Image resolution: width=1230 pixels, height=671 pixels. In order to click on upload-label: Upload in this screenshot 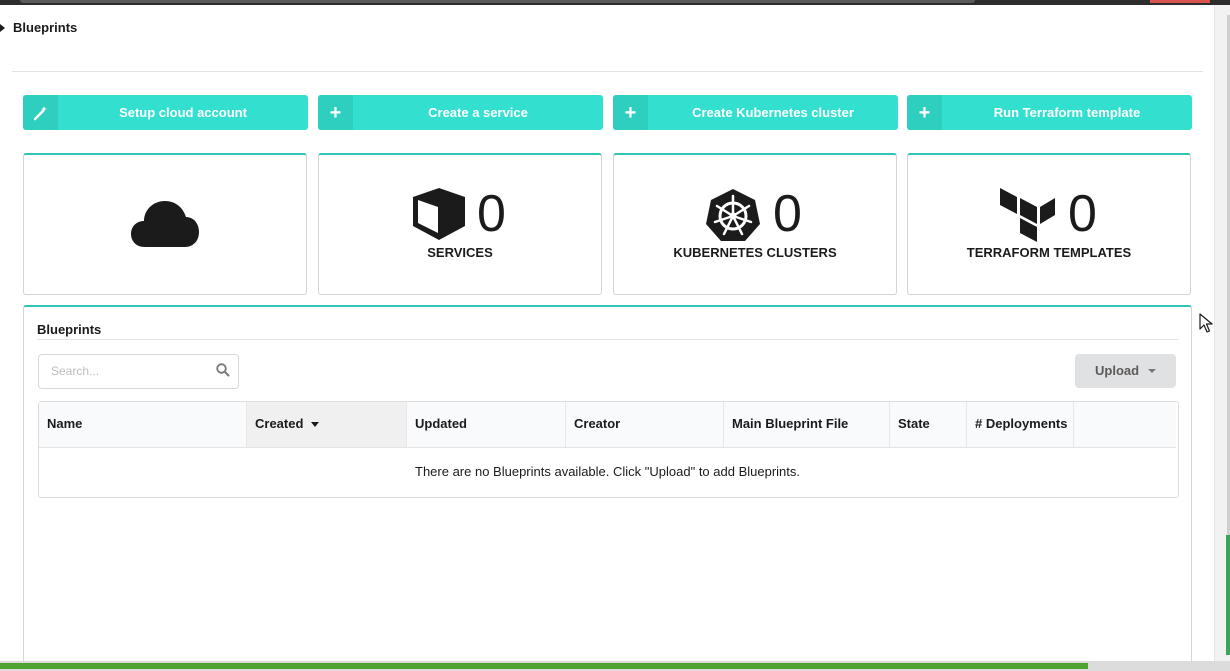, I will do `click(1117, 370)`.